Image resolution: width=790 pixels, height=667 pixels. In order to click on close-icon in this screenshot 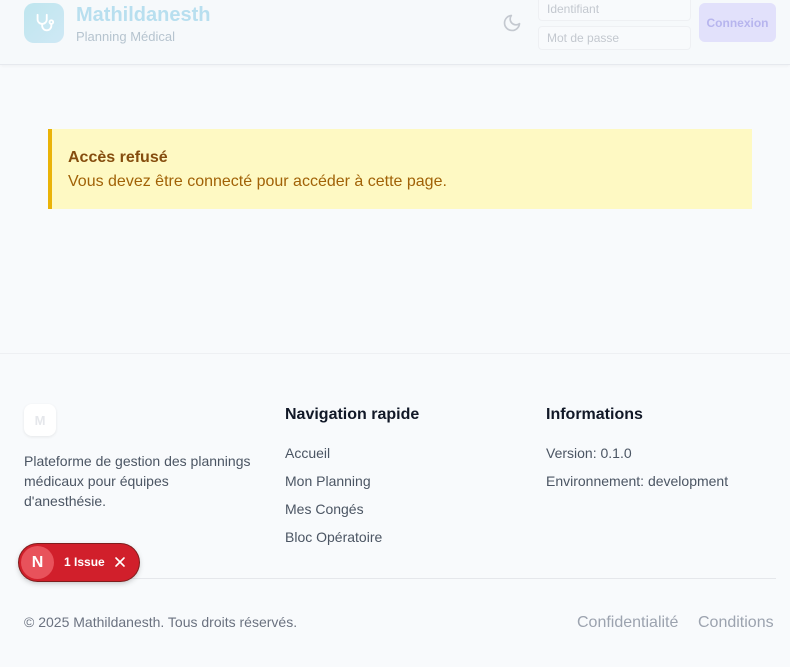, I will do `click(120, 562)`.